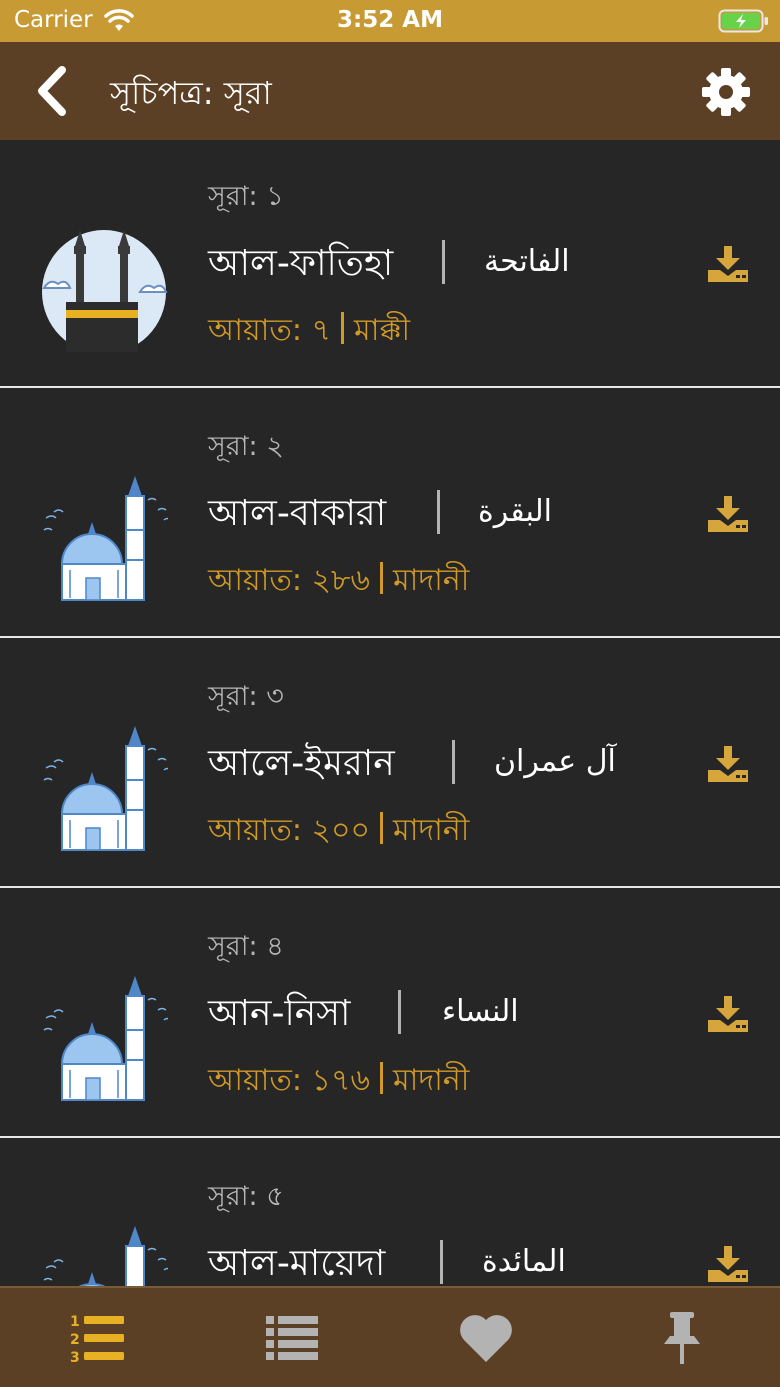 This screenshot has width=780, height=1387. I want to click on battery-icon, so click(743, 21).